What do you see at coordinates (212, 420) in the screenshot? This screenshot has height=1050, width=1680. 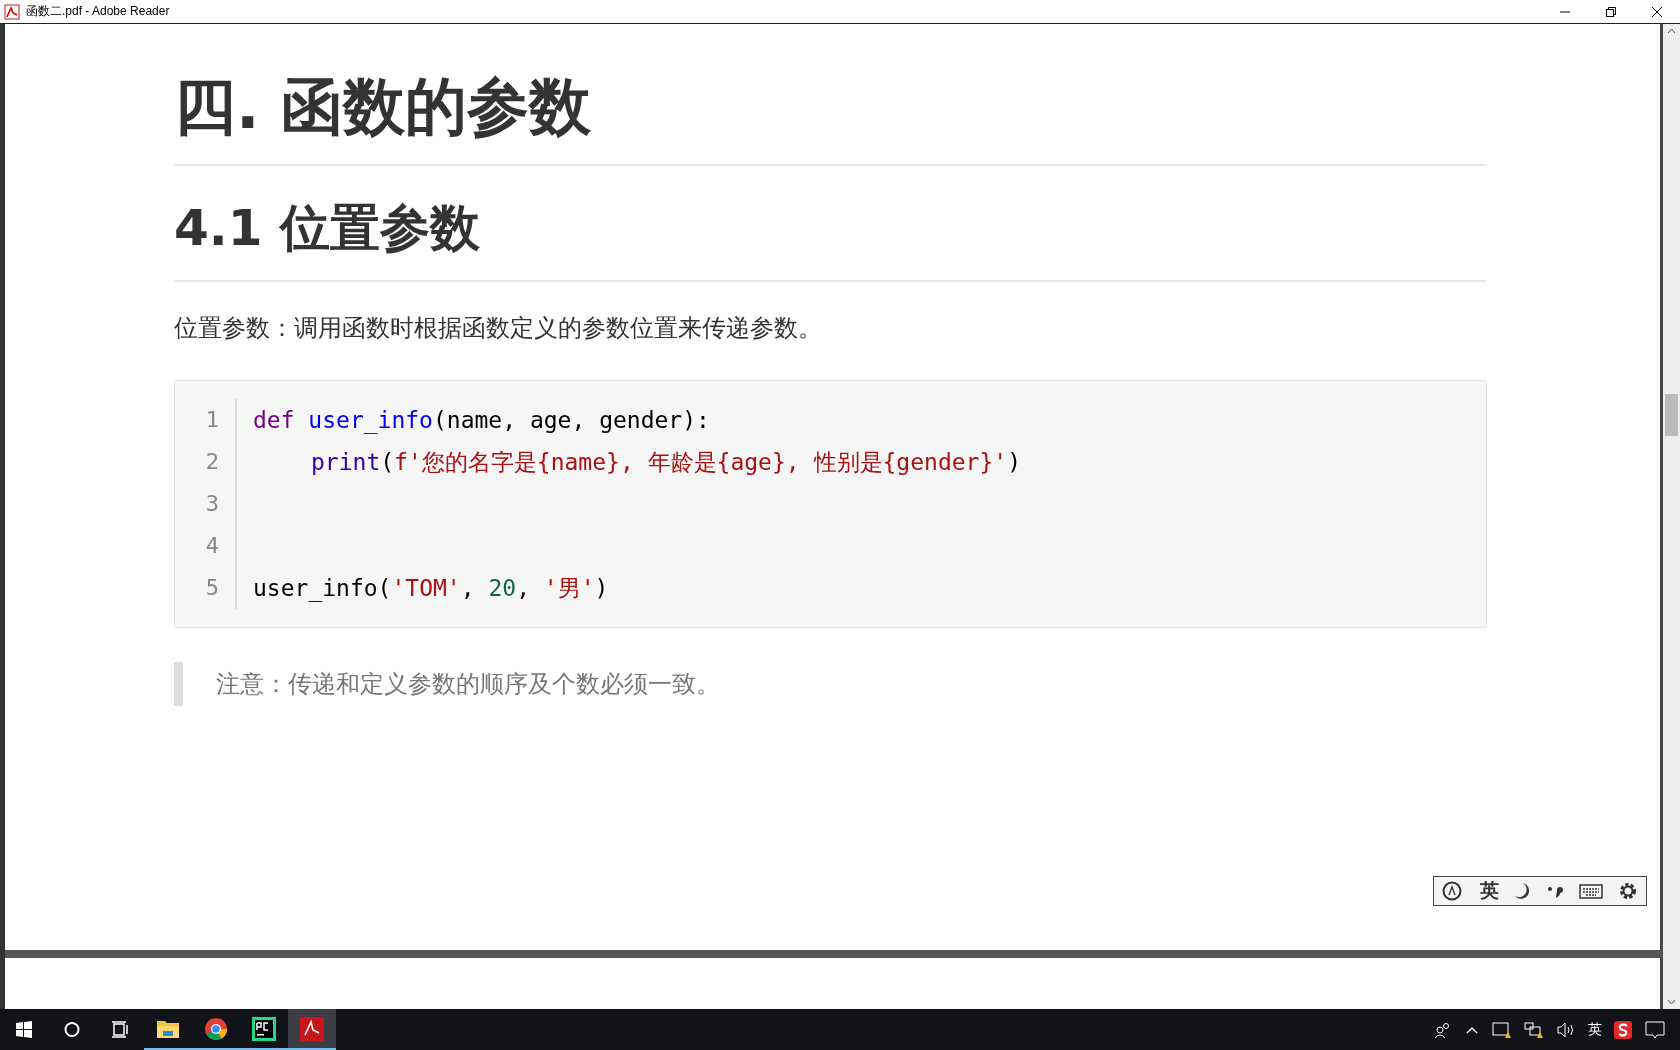 I see `line-number: 1` at bounding box center [212, 420].